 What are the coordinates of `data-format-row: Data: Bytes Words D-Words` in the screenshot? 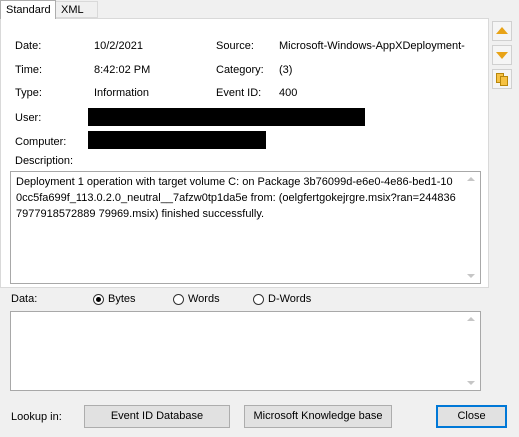 It's located at (259, 301).